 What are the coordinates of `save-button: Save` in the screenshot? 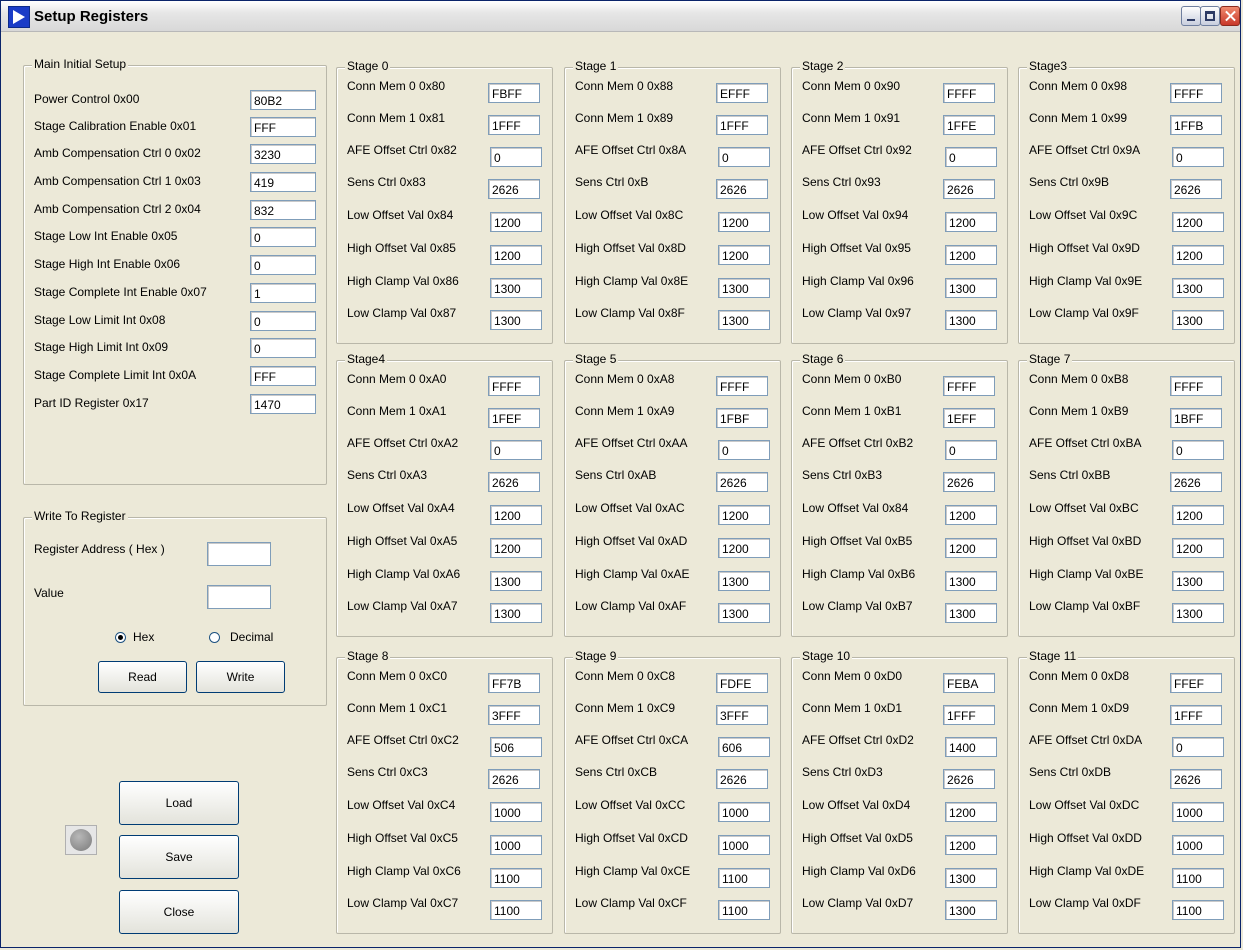 It's located at (179, 857).